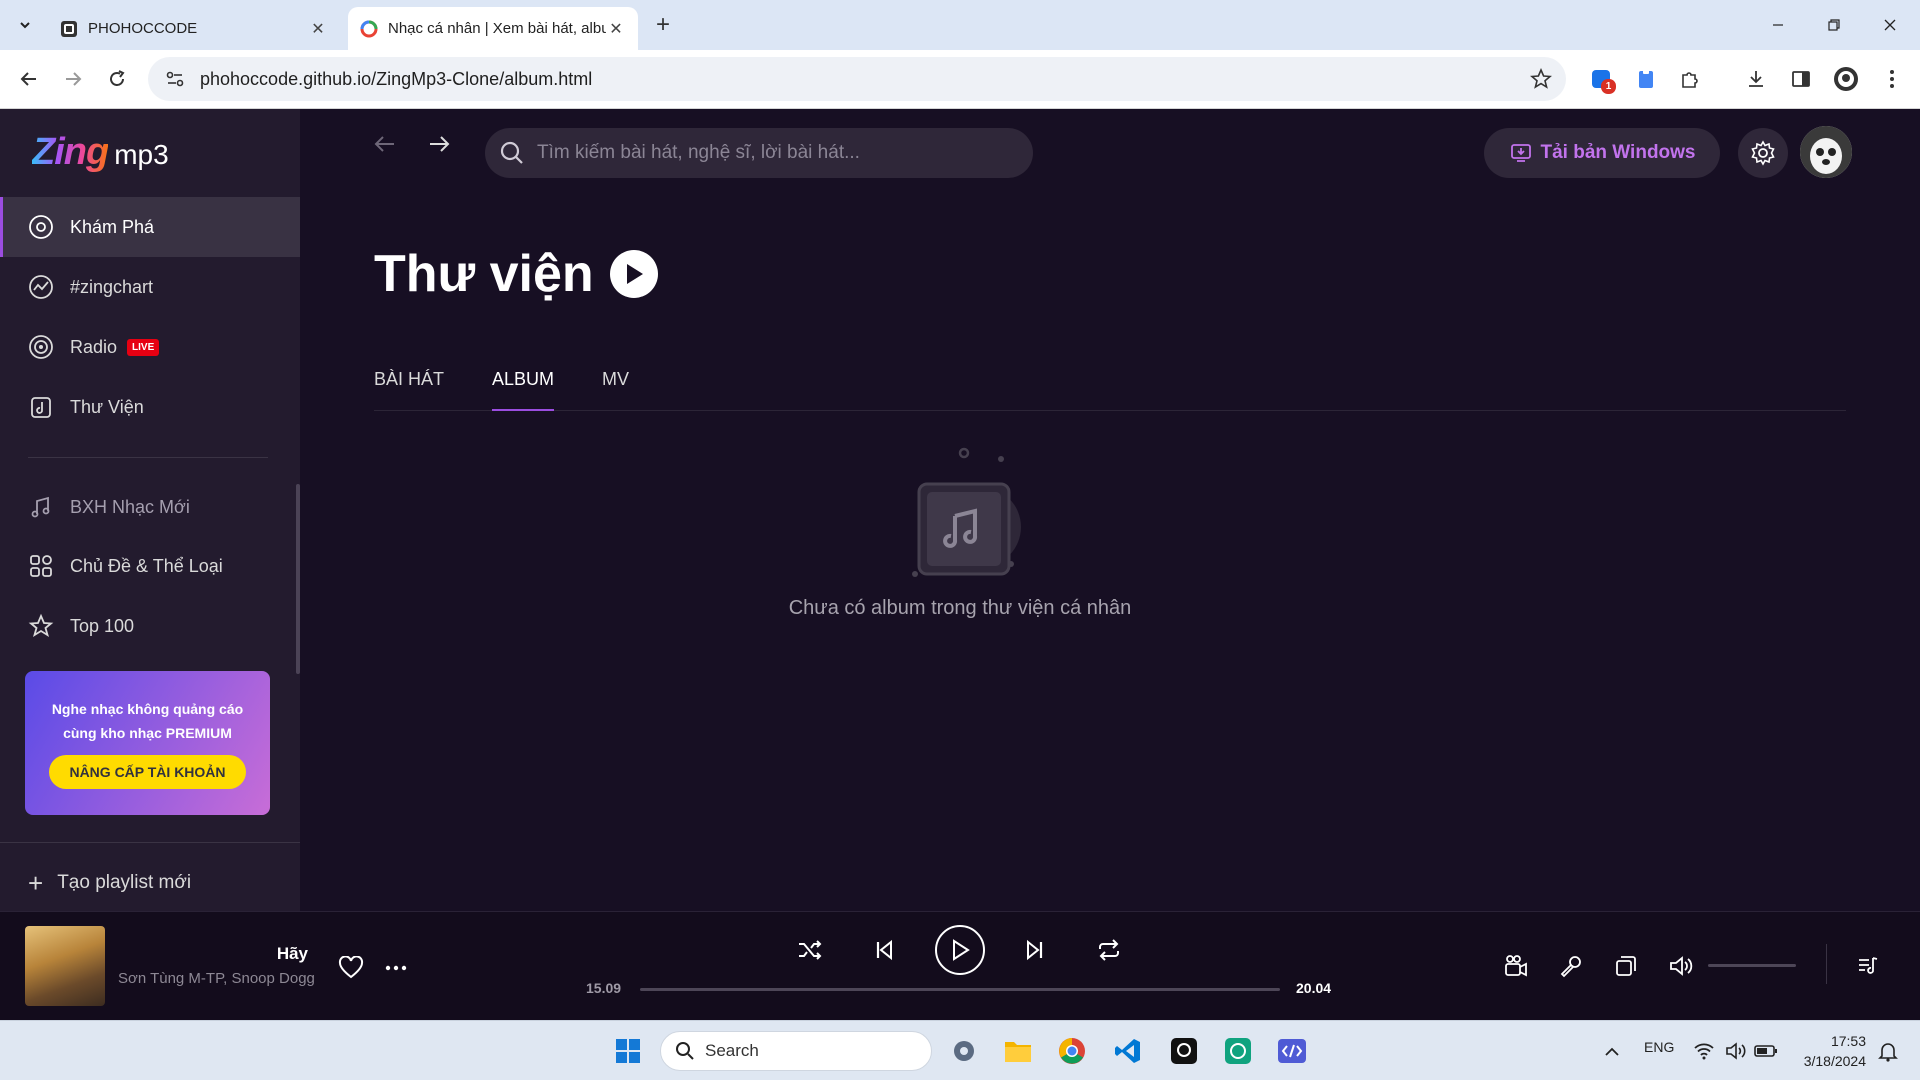 The image size is (1920, 1080). Describe the element at coordinates (1109, 950) in the screenshot. I see `repeat-button` at that location.